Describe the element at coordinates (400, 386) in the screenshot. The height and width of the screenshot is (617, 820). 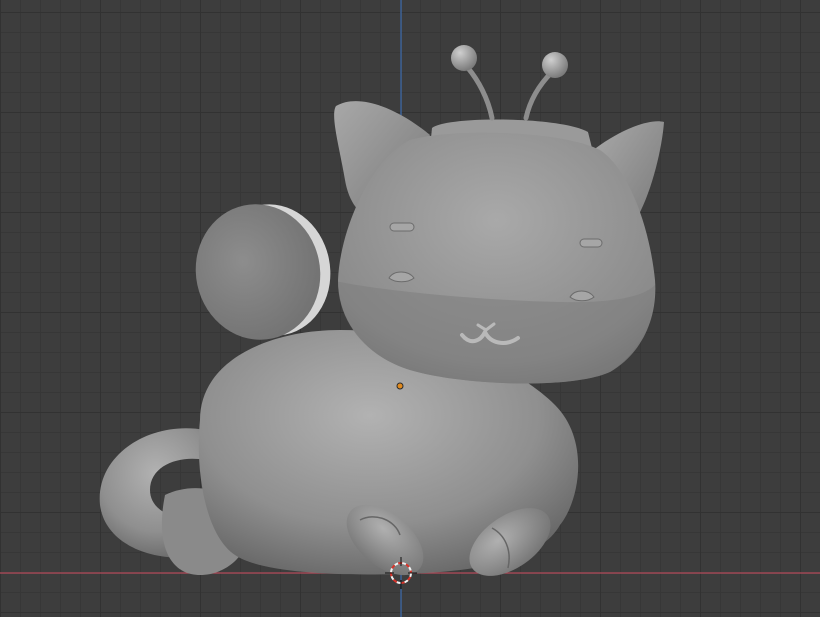
I see `object-origin-dot` at that location.